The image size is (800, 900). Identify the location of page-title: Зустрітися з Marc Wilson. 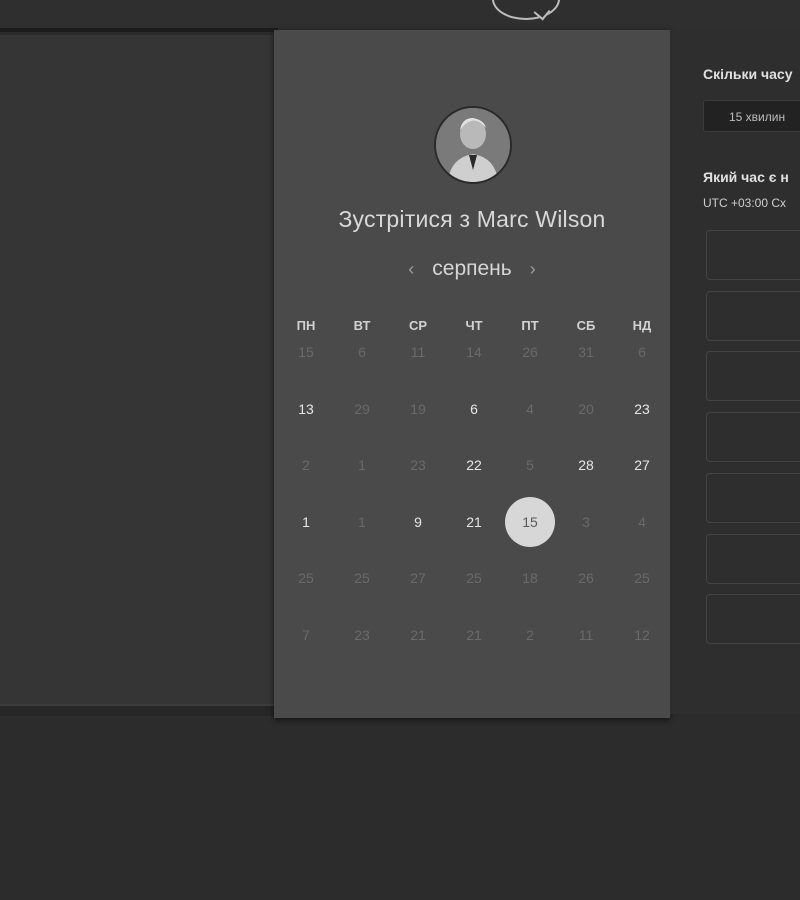
(472, 219).